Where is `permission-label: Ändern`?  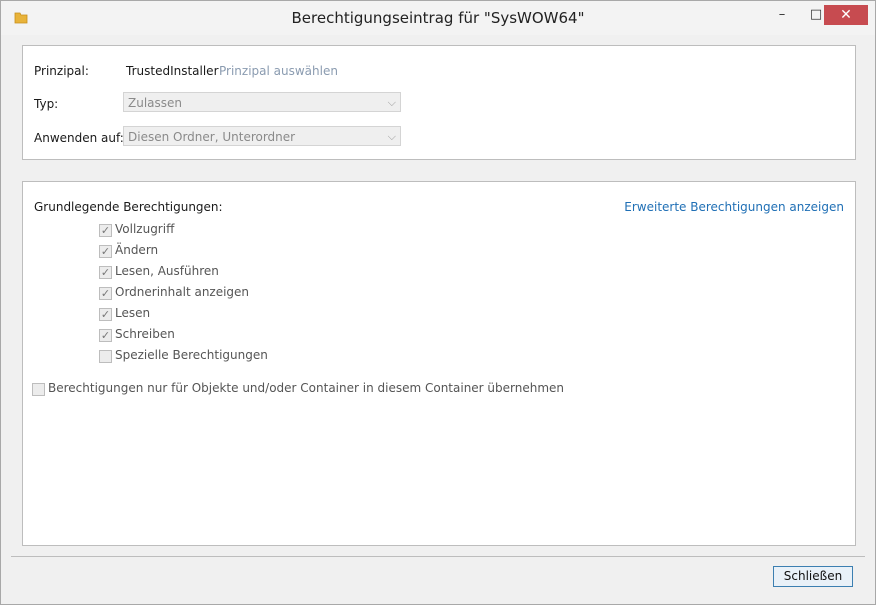
permission-label: Ändern is located at coordinates (137, 250).